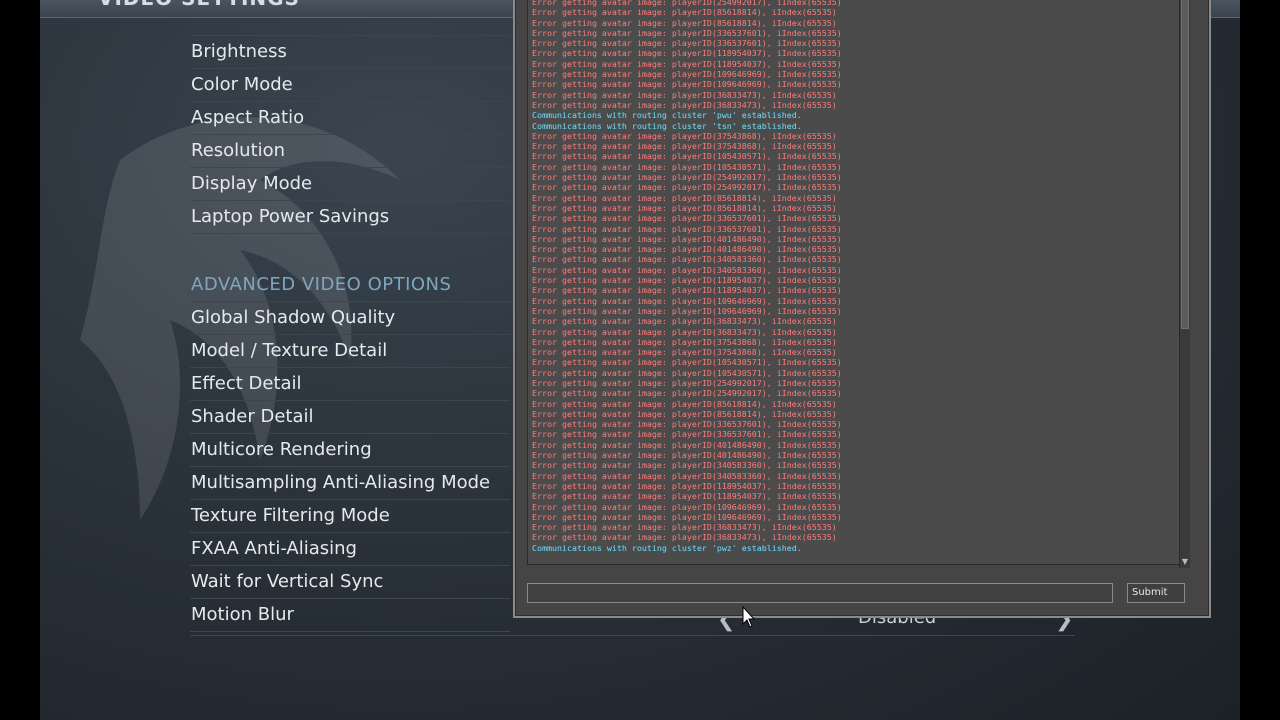  I want to click on mouse-cursor-icon, so click(749, 617).